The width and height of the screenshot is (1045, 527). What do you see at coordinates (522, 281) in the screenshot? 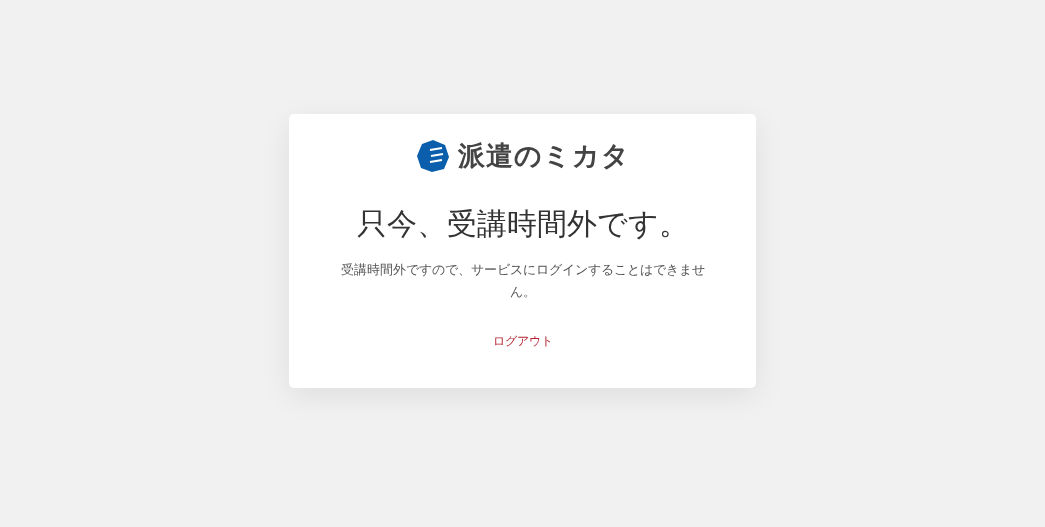
I see `message: 受講時間外ですので、サービスにログインすることはできません。` at bounding box center [522, 281].